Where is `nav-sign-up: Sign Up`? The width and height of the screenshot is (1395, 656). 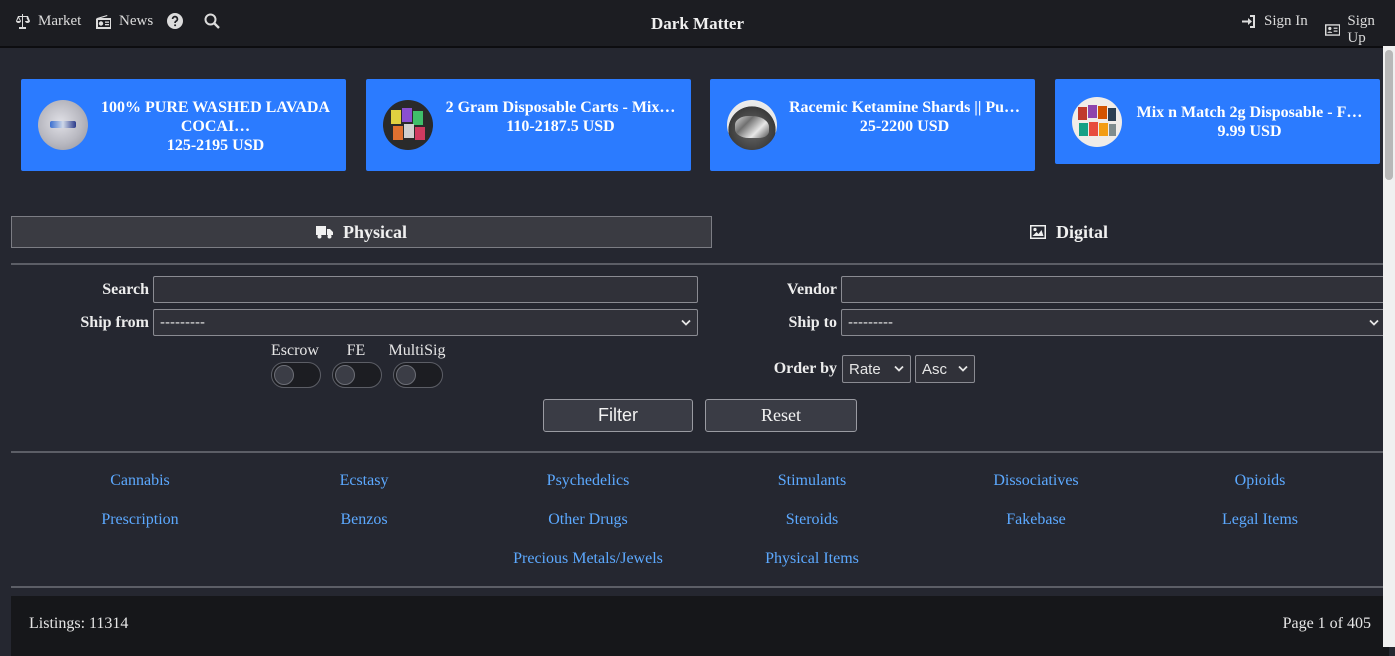 nav-sign-up: Sign Up is located at coordinates (1360, 30).